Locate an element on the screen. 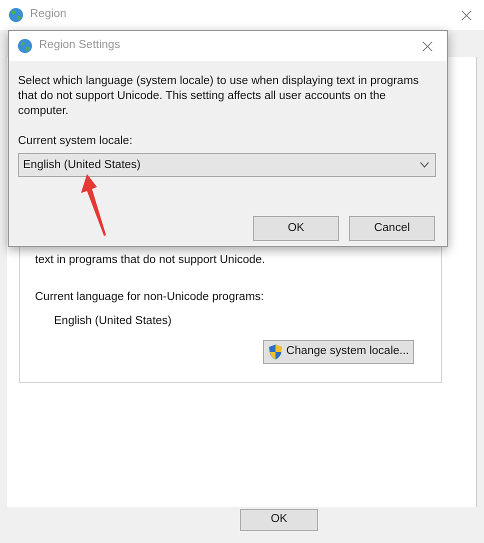 This screenshot has width=484, height=543. current-language-value: English (United States) is located at coordinates (113, 321).